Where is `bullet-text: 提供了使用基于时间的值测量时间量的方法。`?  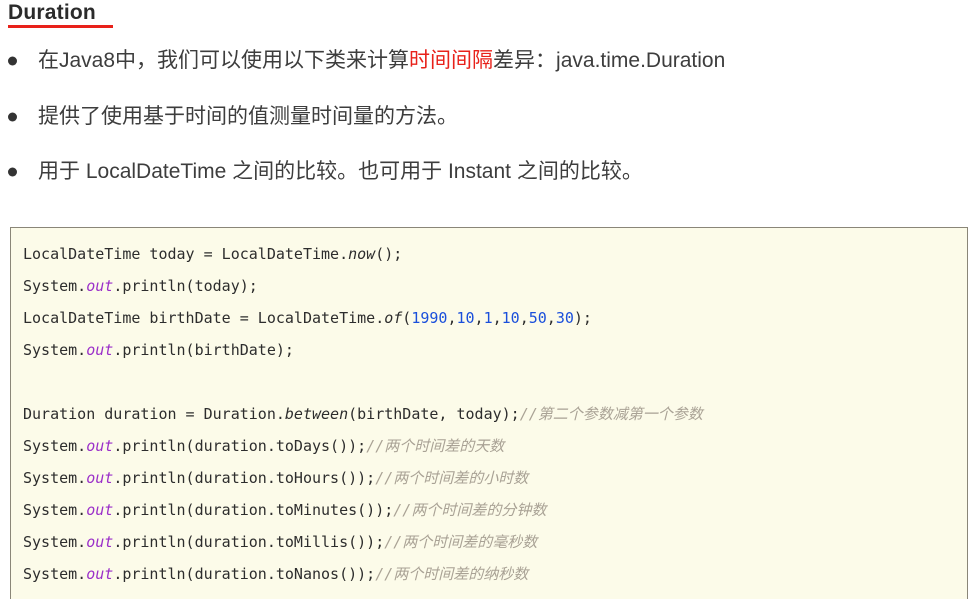 bullet-text: 提供了使用基于时间的值测量时间量的方法。 is located at coordinates (248, 117).